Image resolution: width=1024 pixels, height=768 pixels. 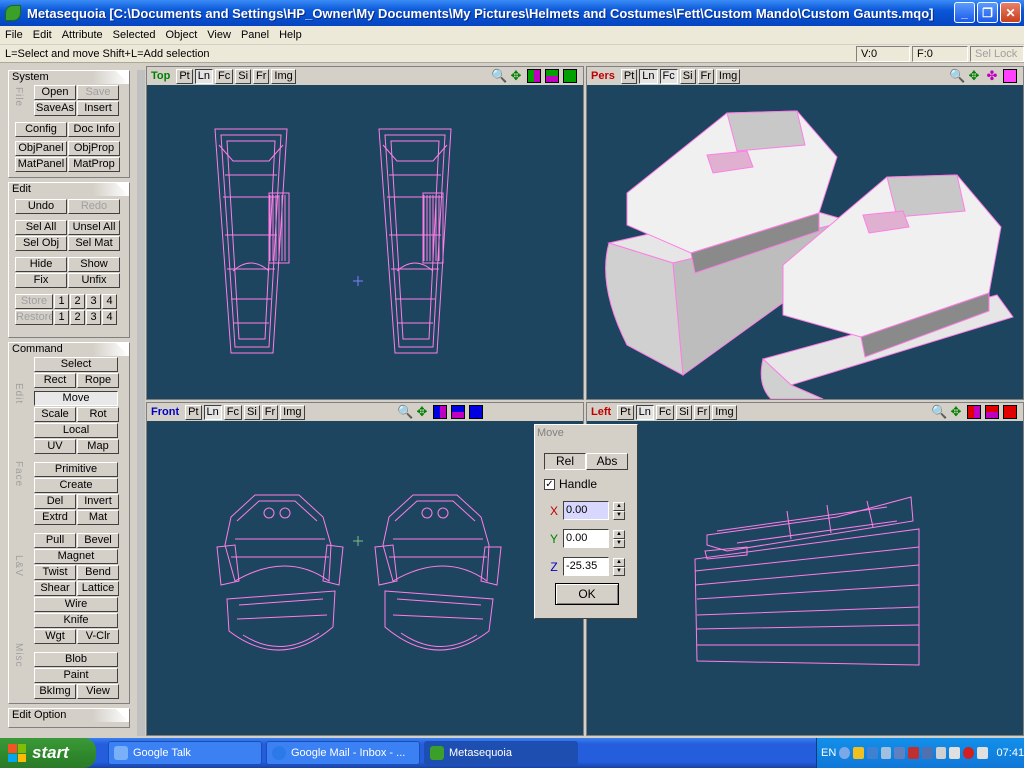 I want to click on move-dialog-title: Move, so click(x=586, y=433).